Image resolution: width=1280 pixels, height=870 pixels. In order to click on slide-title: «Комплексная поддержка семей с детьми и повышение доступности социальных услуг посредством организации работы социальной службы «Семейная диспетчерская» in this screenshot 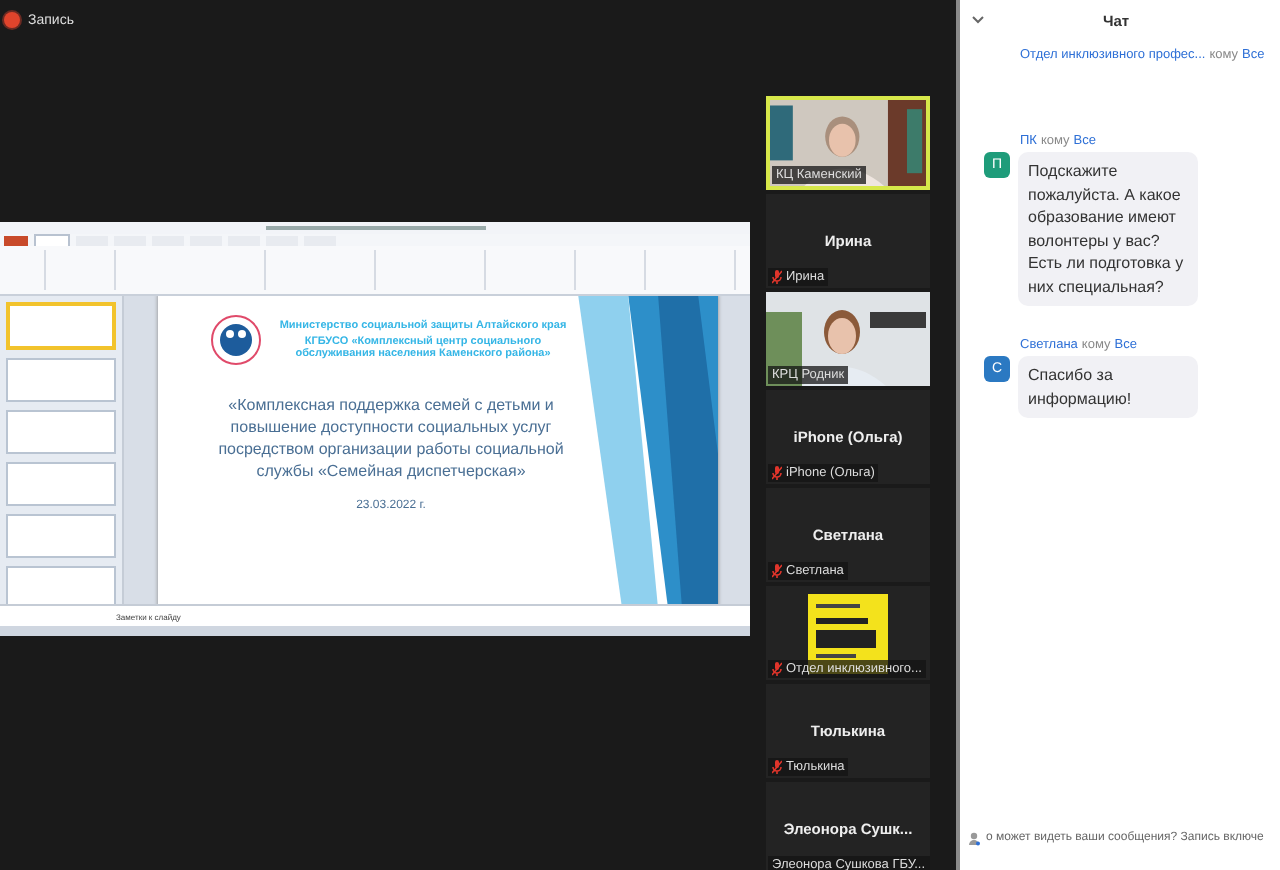, I will do `click(391, 437)`.